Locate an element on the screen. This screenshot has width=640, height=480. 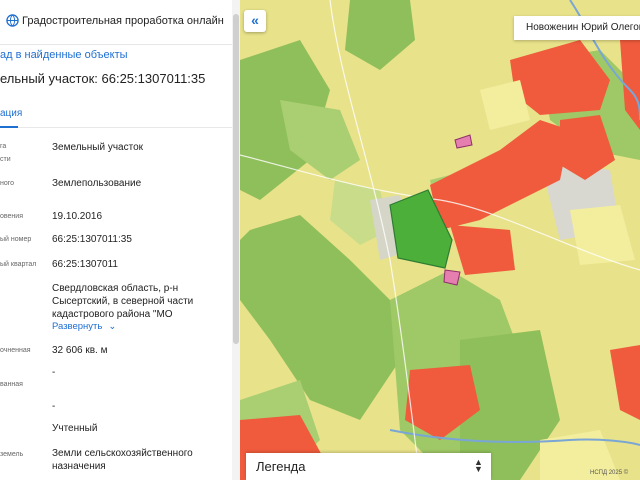
field-label: га is located at coordinates (3, 146).